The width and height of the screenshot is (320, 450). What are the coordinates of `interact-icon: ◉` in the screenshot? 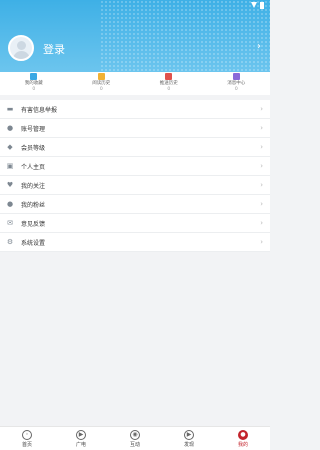 It's located at (135, 435).